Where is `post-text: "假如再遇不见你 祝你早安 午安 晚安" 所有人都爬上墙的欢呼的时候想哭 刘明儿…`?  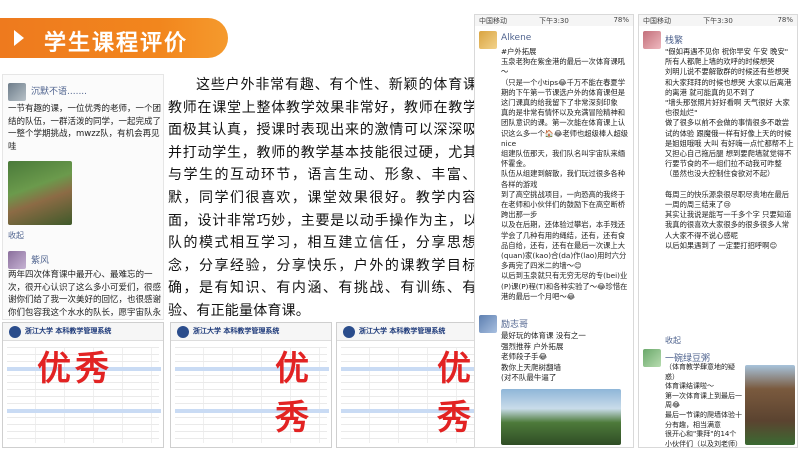
post-text: "假如再遇不见你 祝你早安 午安 晚安" 所有人都爬上墙的欢呼的时候想哭 刘明儿… is located at coordinates (729, 148).